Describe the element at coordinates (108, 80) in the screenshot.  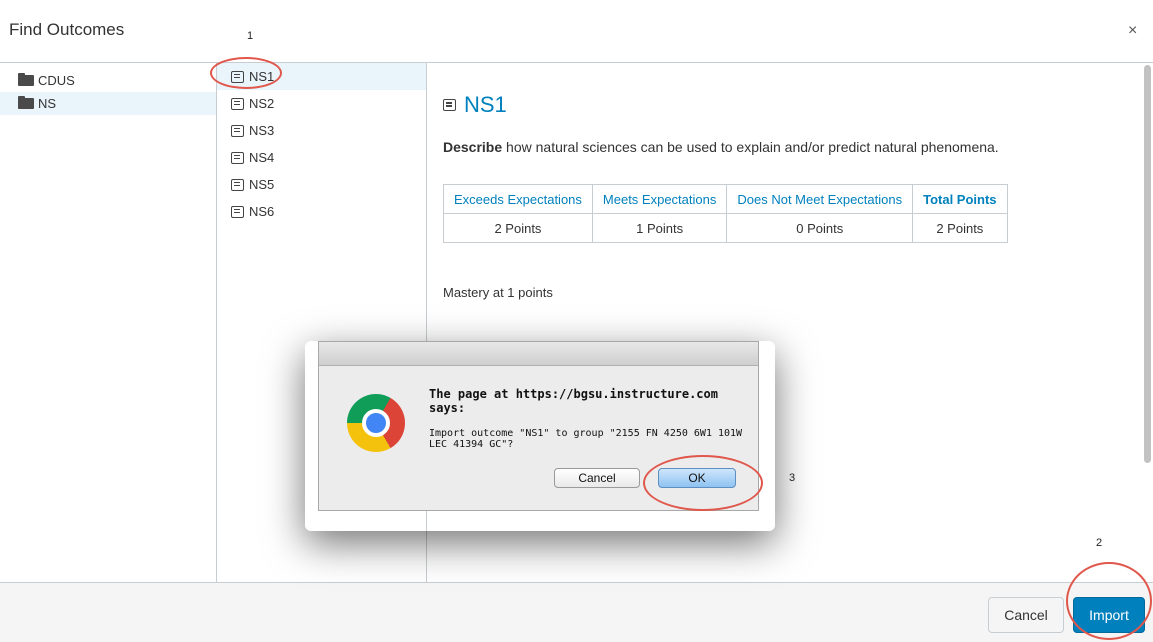
I see `group-item-cdus: CDUS` at that location.